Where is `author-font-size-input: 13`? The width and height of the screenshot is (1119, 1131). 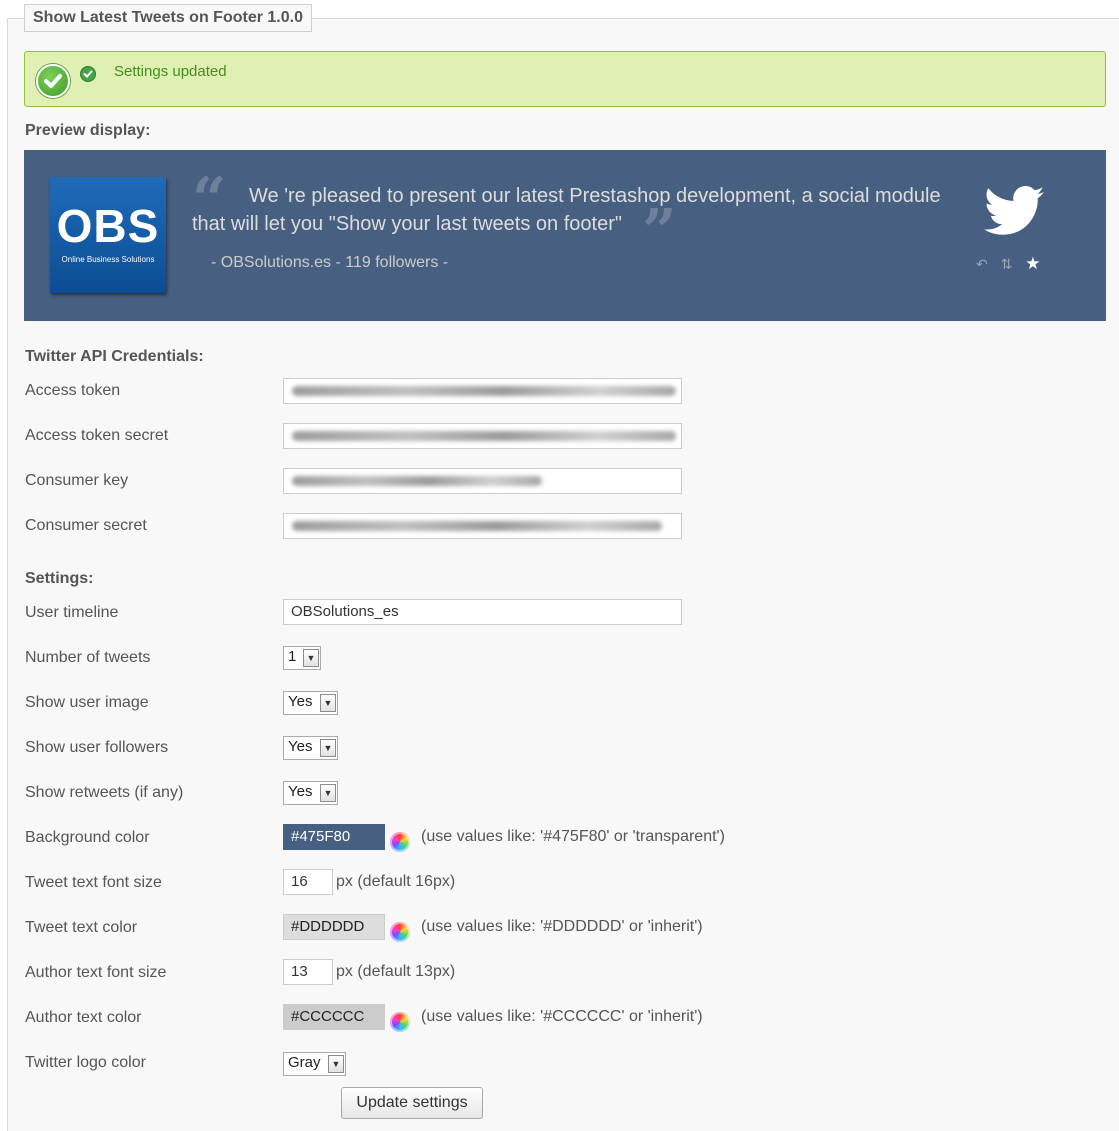 author-font-size-input: 13 is located at coordinates (308, 972).